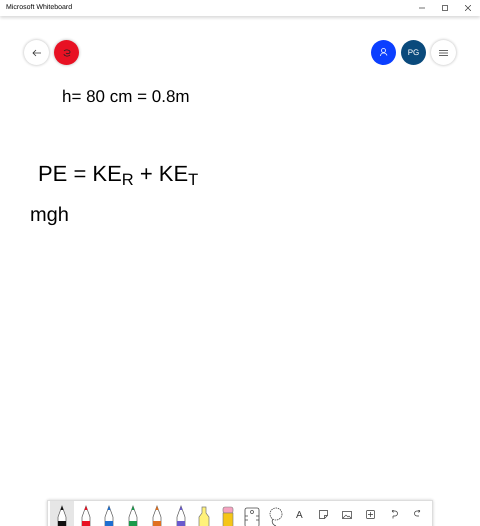 The height and width of the screenshot is (526, 480). What do you see at coordinates (445, 8) in the screenshot?
I see `maximize-icon` at bounding box center [445, 8].